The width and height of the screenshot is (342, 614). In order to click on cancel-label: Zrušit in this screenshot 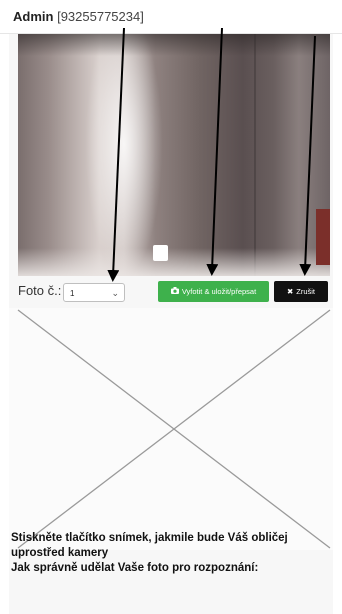, I will do `click(306, 291)`.